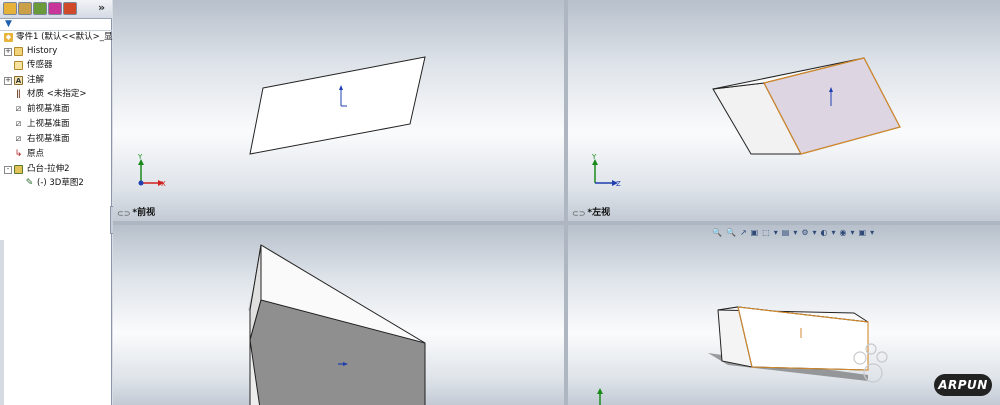 This screenshot has height=405, width=1000. I want to click on apply-scene-icon: ◉, so click(843, 232).